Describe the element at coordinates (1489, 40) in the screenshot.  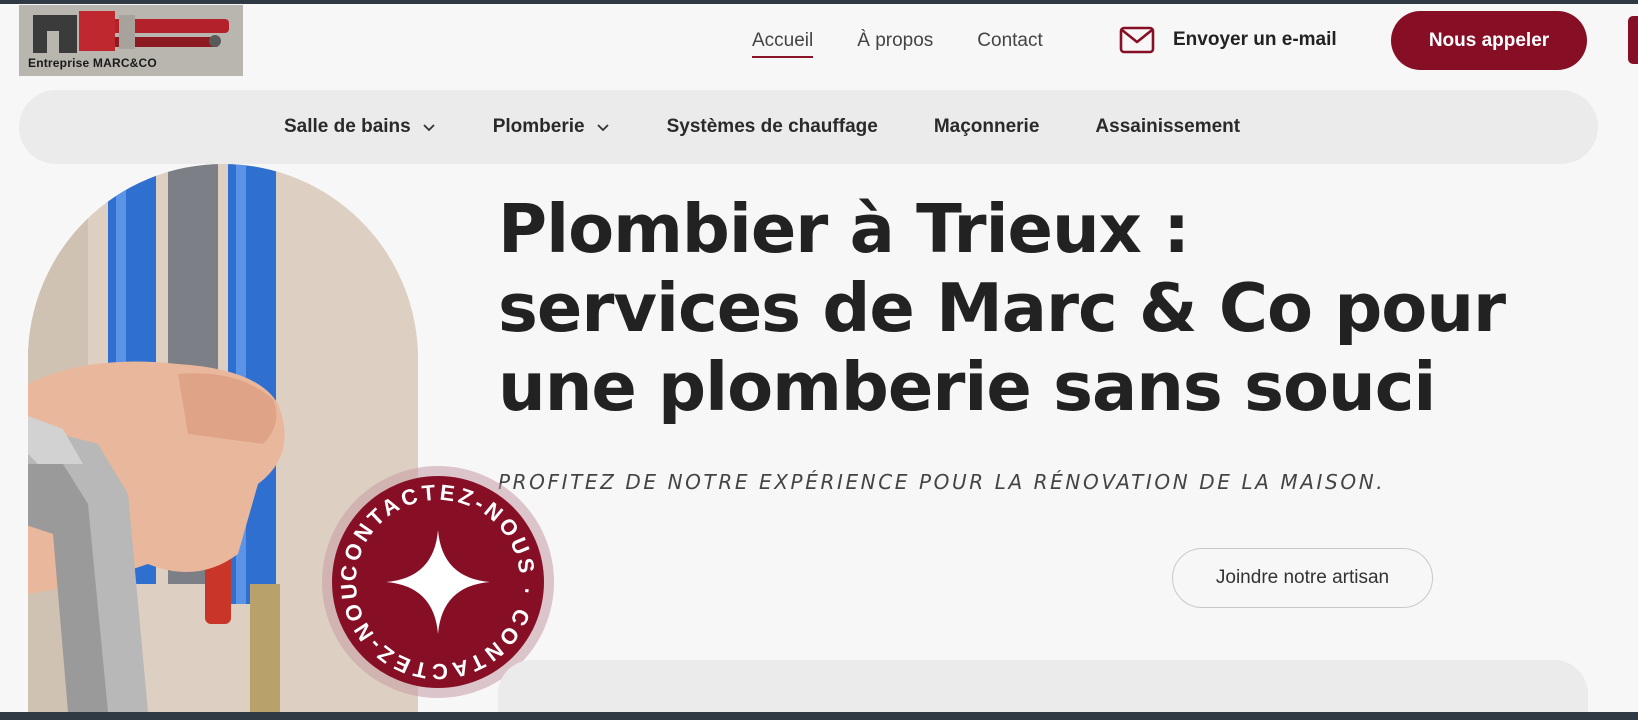
I see `call-button: Nous appeler` at that location.